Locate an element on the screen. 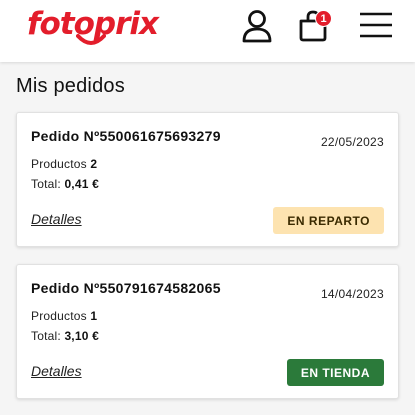 Image resolution: width=415 pixels, height=415 pixels. hamburger-menu-icon is located at coordinates (376, 25).